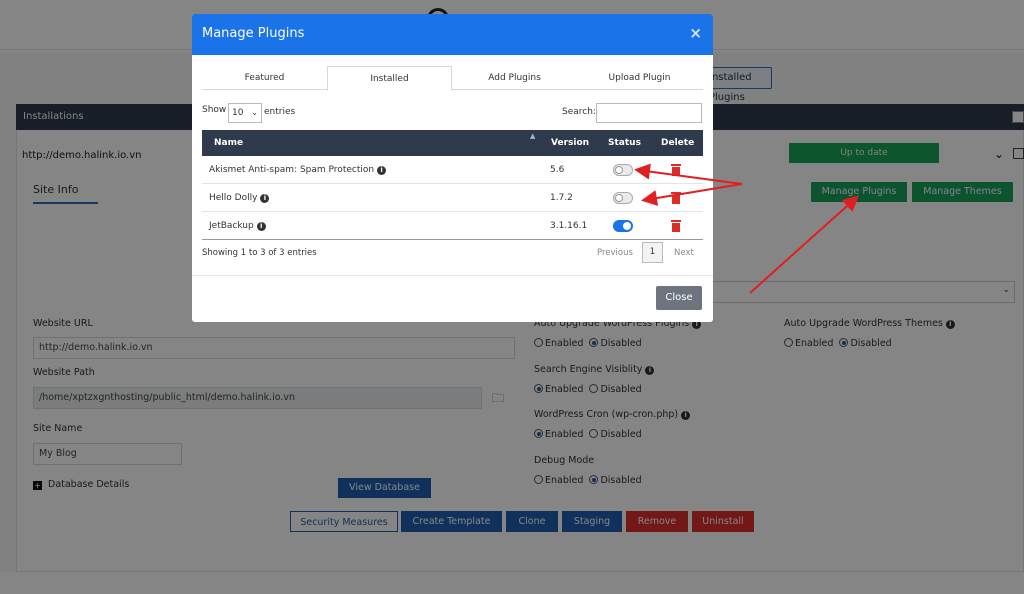 This screenshot has height=594, width=1024. Describe the element at coordinates (678, 143) in the screenshot. I see `column-delete: Delete` at that location.